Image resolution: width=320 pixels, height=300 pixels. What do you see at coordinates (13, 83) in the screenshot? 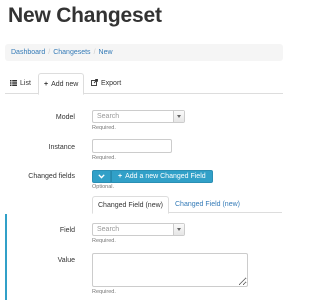
I see `list-icon` at bounding box center [13, 83].